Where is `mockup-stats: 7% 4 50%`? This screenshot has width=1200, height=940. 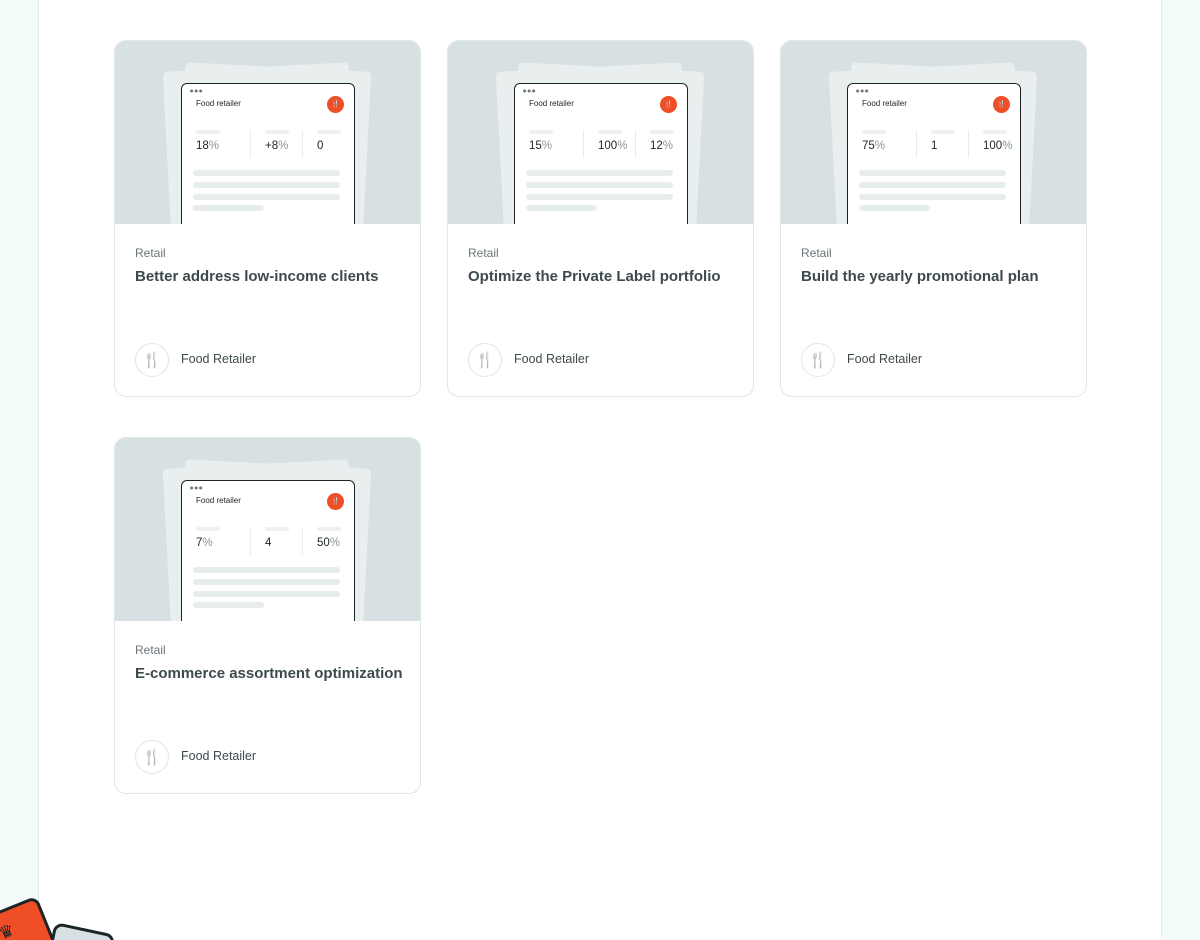
mockup-stats: 7% 4 50% is located at coordinates (268, 541).